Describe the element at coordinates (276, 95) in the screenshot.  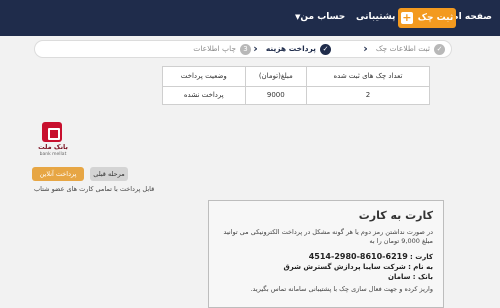
I see `amount-cell: 9000` at that location.